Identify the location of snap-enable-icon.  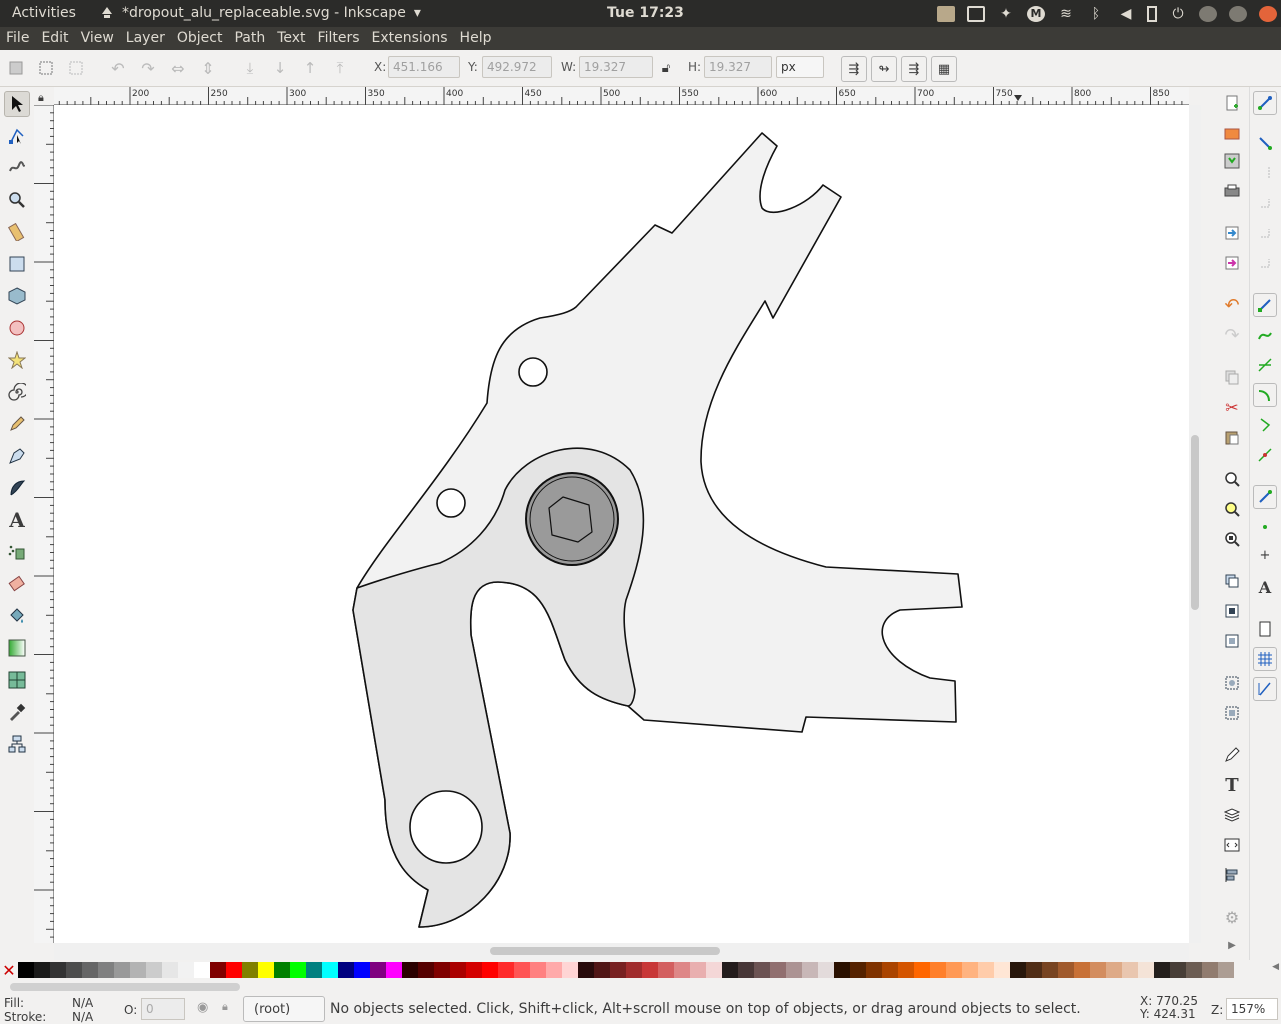
(1265, 103).